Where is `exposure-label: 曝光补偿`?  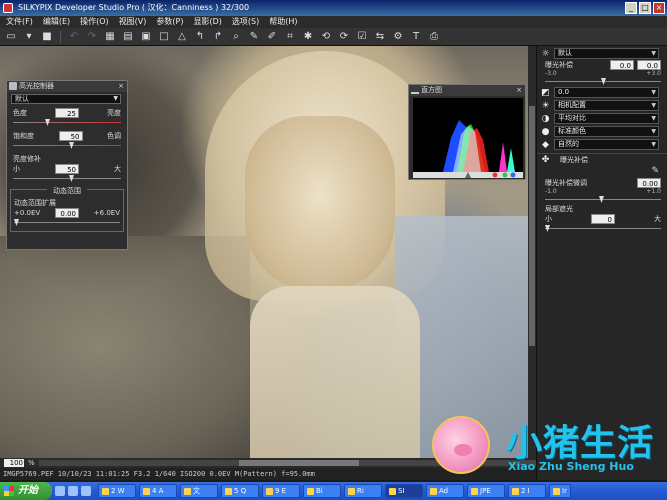
exposure-label: 曝光补偿 is located at coordinates (559, 65).